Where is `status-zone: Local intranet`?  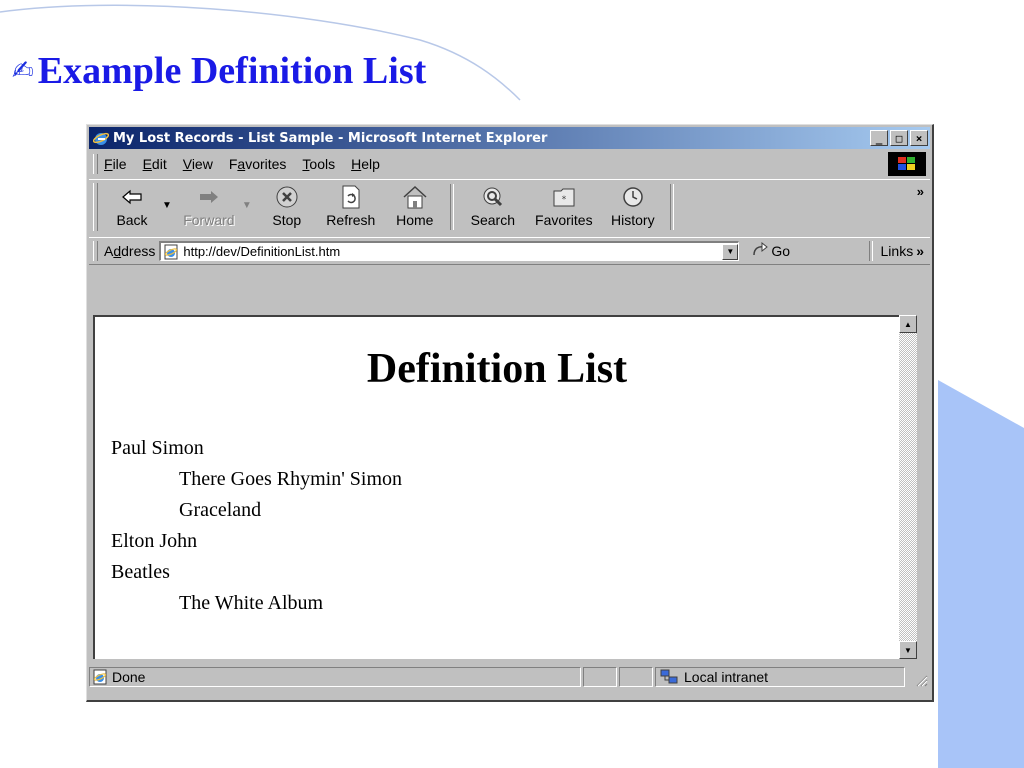
status-zone: Local intranet is located at coordinates (780, 677).